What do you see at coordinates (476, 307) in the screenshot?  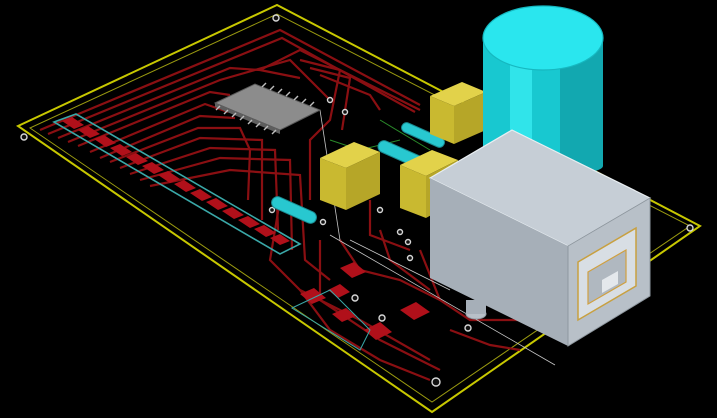 I see `post-body` at bounding box center [476, 307].